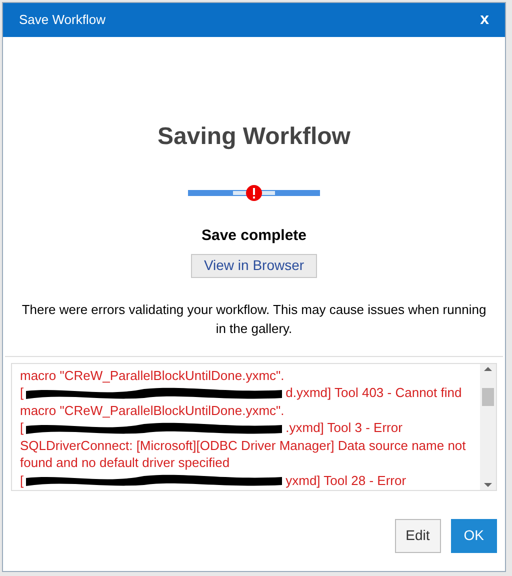 The width and height of the screenshot is (512, 576). I want to click on ok-button: OK, so click(473, 535).